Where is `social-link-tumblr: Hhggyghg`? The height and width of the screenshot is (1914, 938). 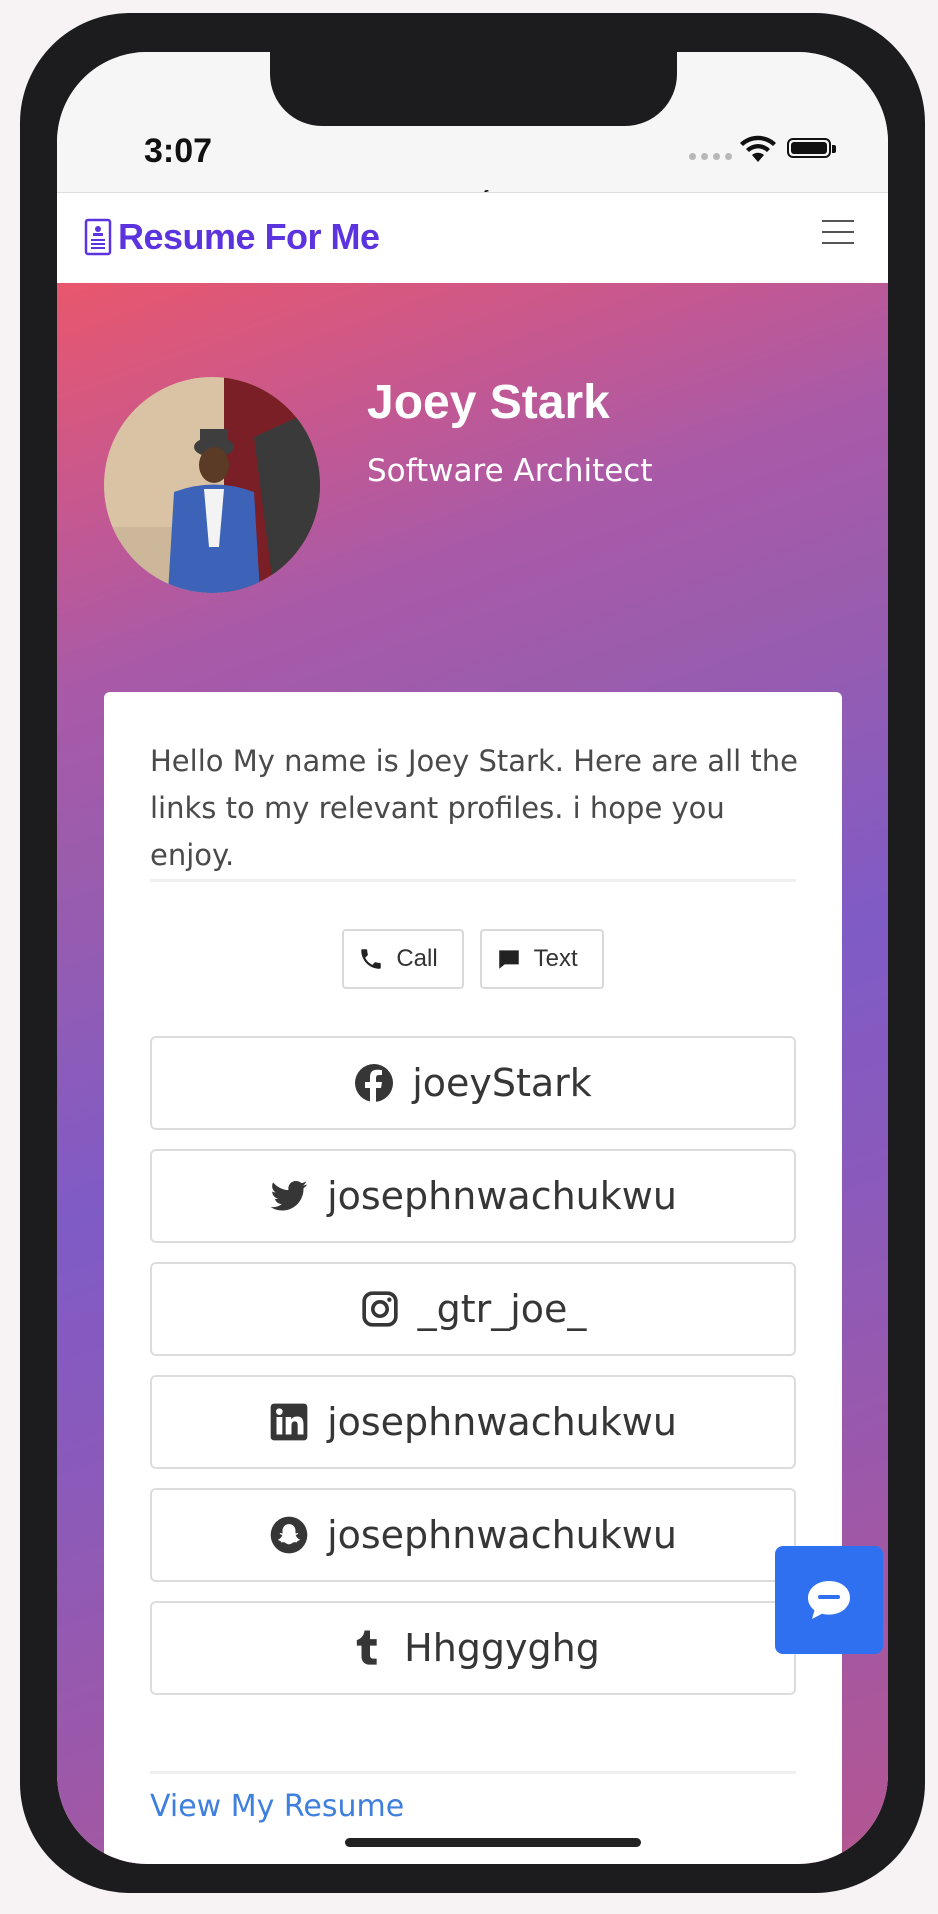 social-link-tumblr: Hhggyghg is located at coordinates (473, 1648).